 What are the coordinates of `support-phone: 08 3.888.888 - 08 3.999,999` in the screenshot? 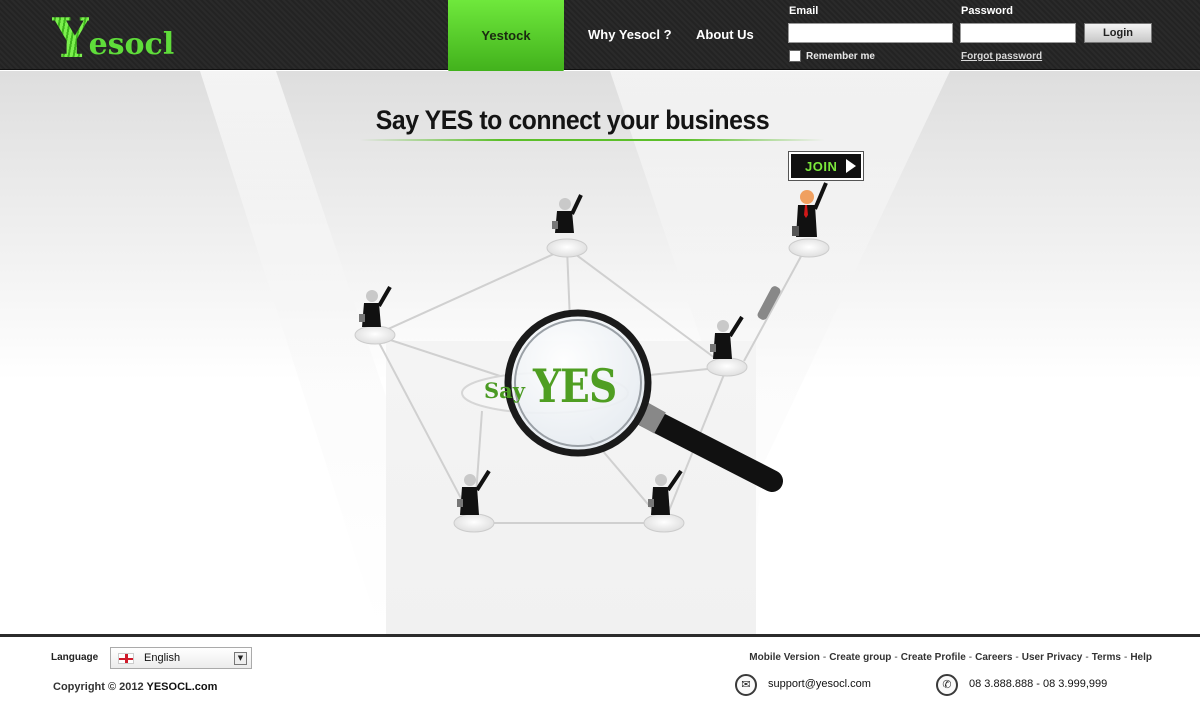 It's located at (1038, 684).